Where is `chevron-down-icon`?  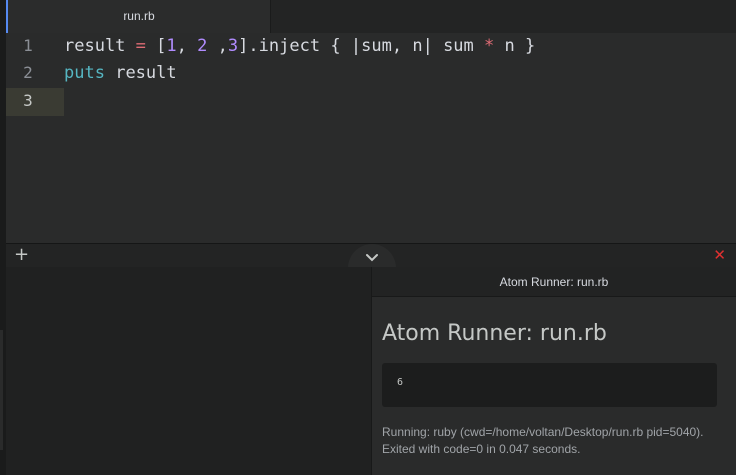
chevron-down-icon is located at coordinates (372, 258).